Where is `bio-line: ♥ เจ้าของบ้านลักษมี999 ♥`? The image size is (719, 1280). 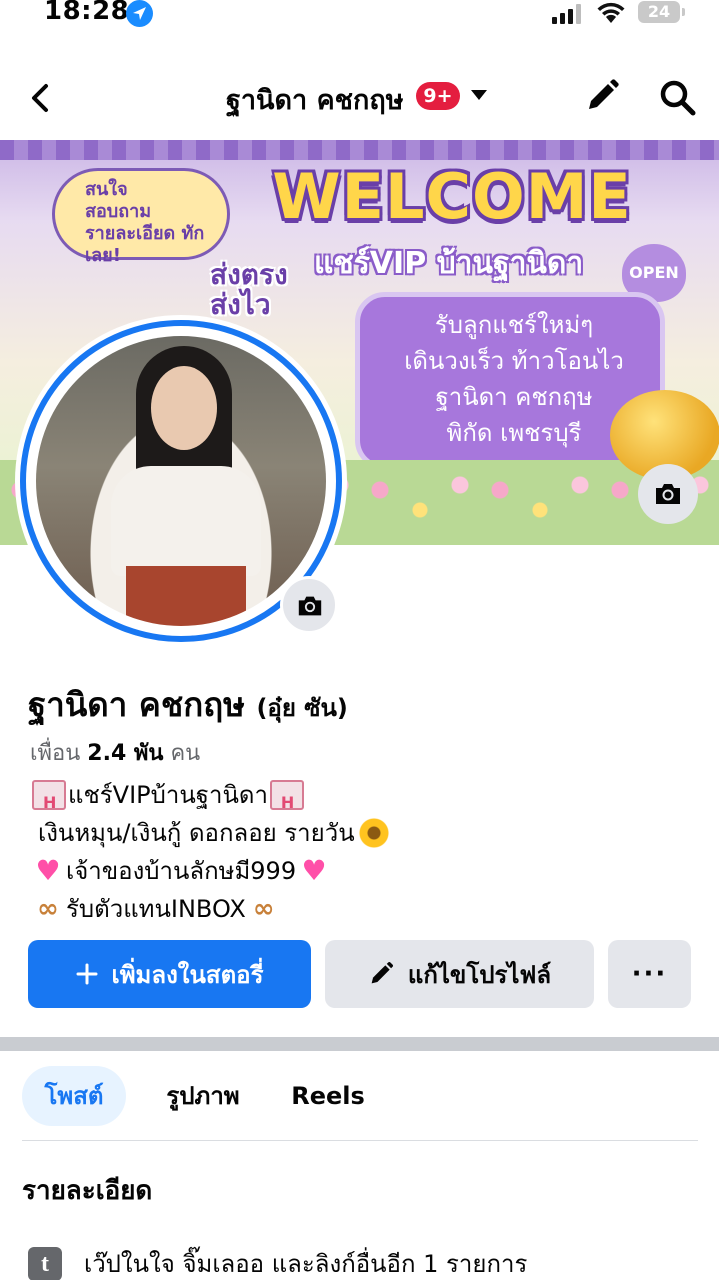 bio-line: ♥ เจ้าของบ้านลักษมี999 ♥ is located at coordinates (211, 871).